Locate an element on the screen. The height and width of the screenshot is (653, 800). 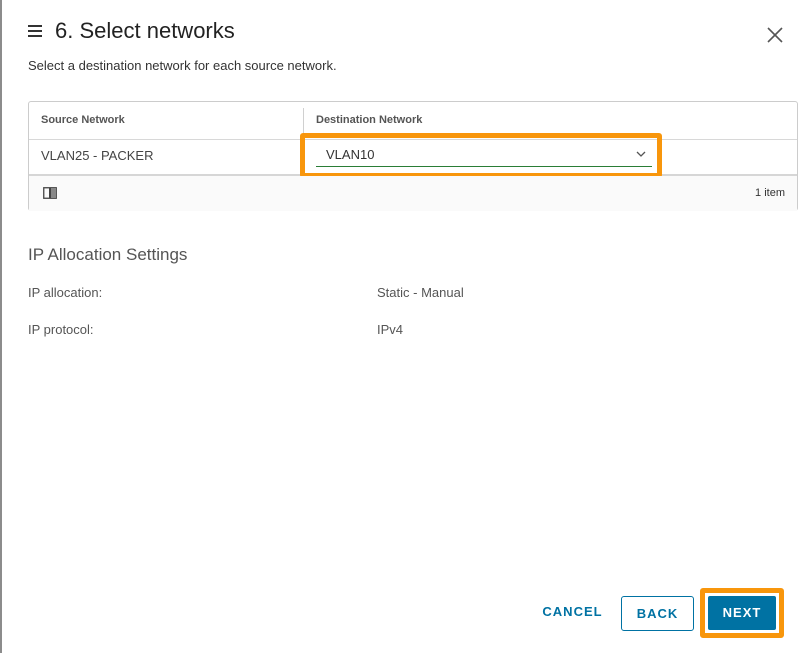
column-header-destination: Destination Network is located at coordinates (369, 120).